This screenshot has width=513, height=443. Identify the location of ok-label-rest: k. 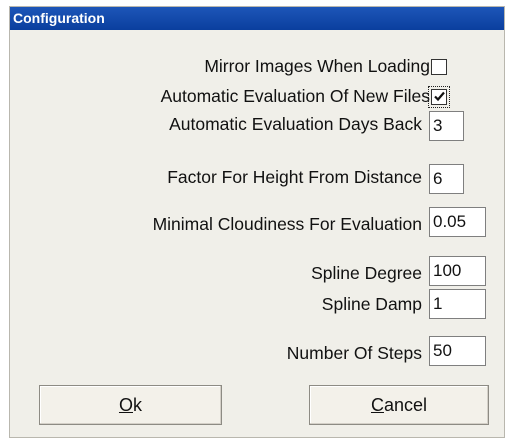
(137, 405).